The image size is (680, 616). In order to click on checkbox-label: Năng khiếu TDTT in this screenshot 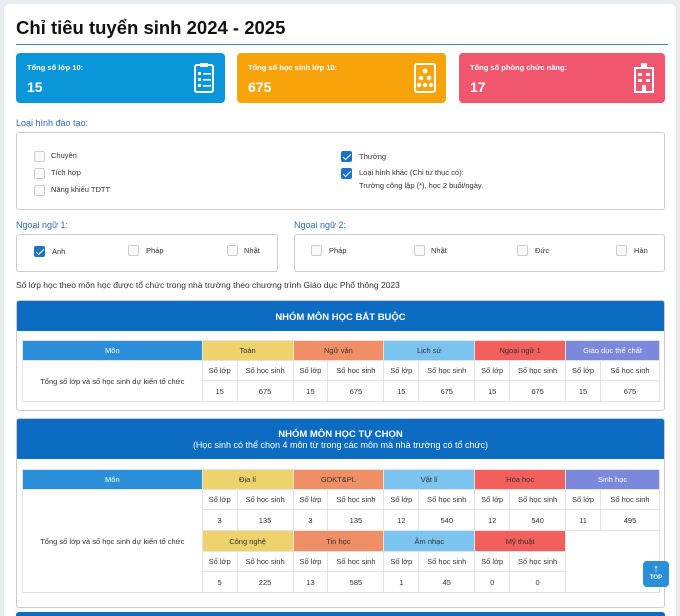, I will do `click(81, 189)`.